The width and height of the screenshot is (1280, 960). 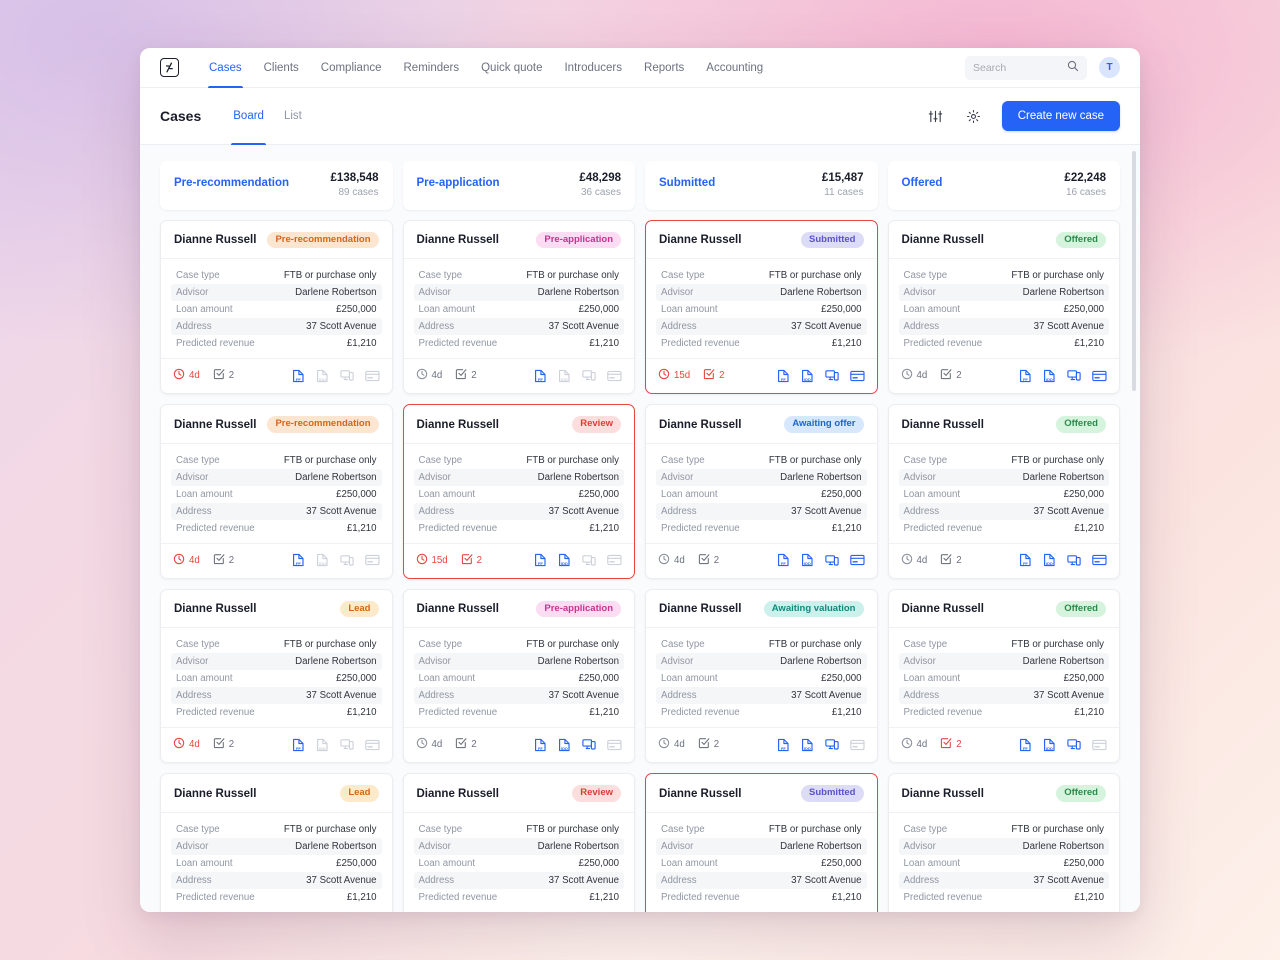 What do you see at coordinates (1060, 116) in the screenshot?
I see `create-new-case-button: Create new case` at bounding box center [1060, 116].